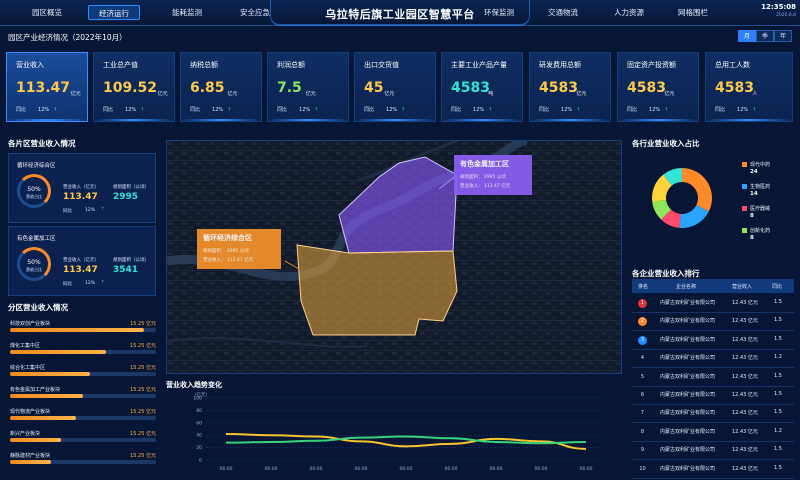 The image size is (800, 480). What do you see at coordinates (134, 87) in the screenshot?
I see `kpi-card: 工业总产值 109.52 亿元 同比 12% ↑` at bounding box center [134, 87].